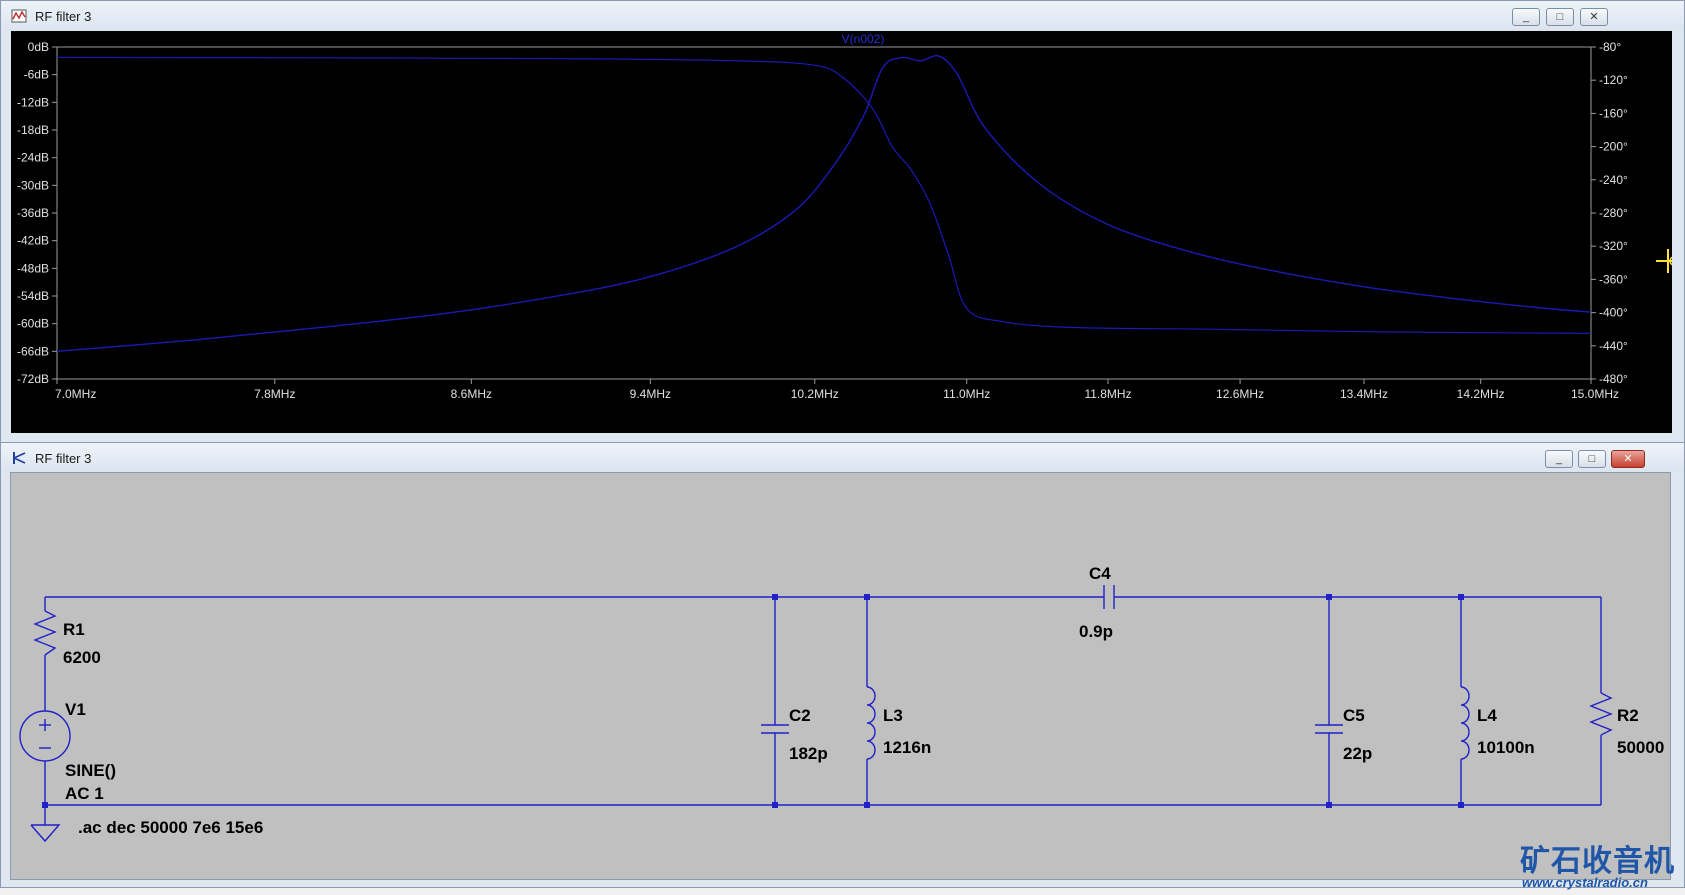  What do you see at coordinates (33, 158) in the screenshot?
I see `y-tick-label-left: -24dB` at bounding box center [33, 158].